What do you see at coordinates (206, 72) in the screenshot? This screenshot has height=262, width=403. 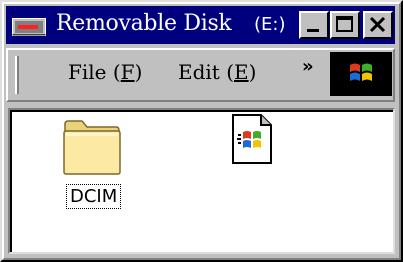 I see `menu-edit-label: Edit (` at bounding box center [206, 72].